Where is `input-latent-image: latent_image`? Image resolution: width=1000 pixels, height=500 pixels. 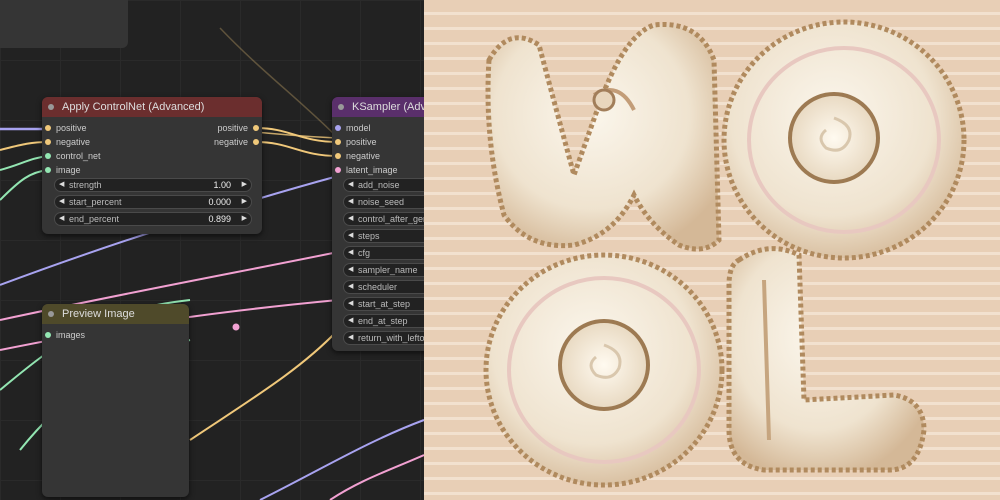 input-latent-image: latent_image is located at coordinates (366, 170).